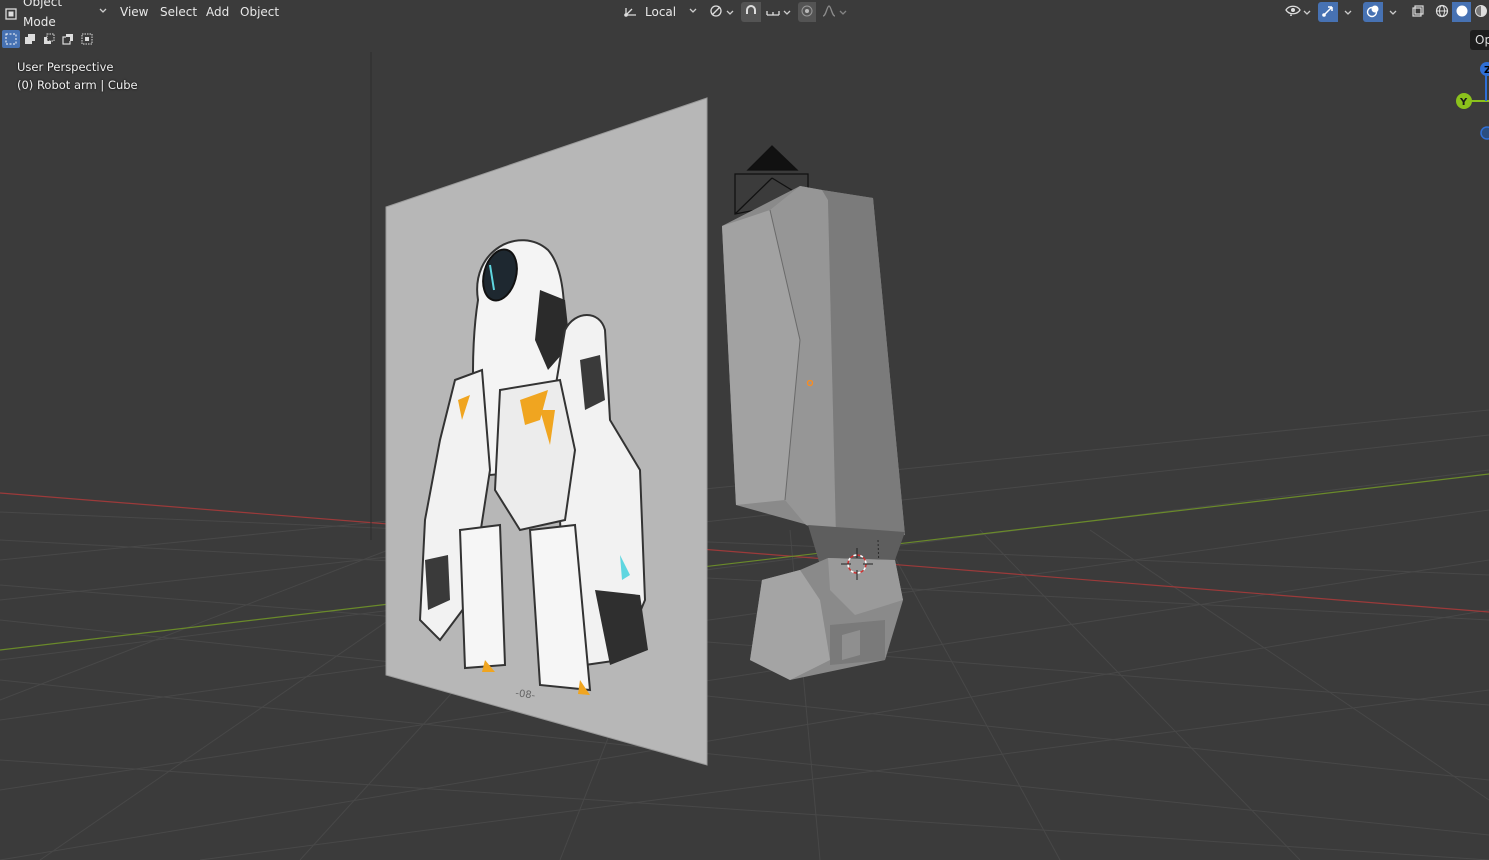  I want to click on active-object-label: (0) Robot arm | Cube, so click(77, 85).